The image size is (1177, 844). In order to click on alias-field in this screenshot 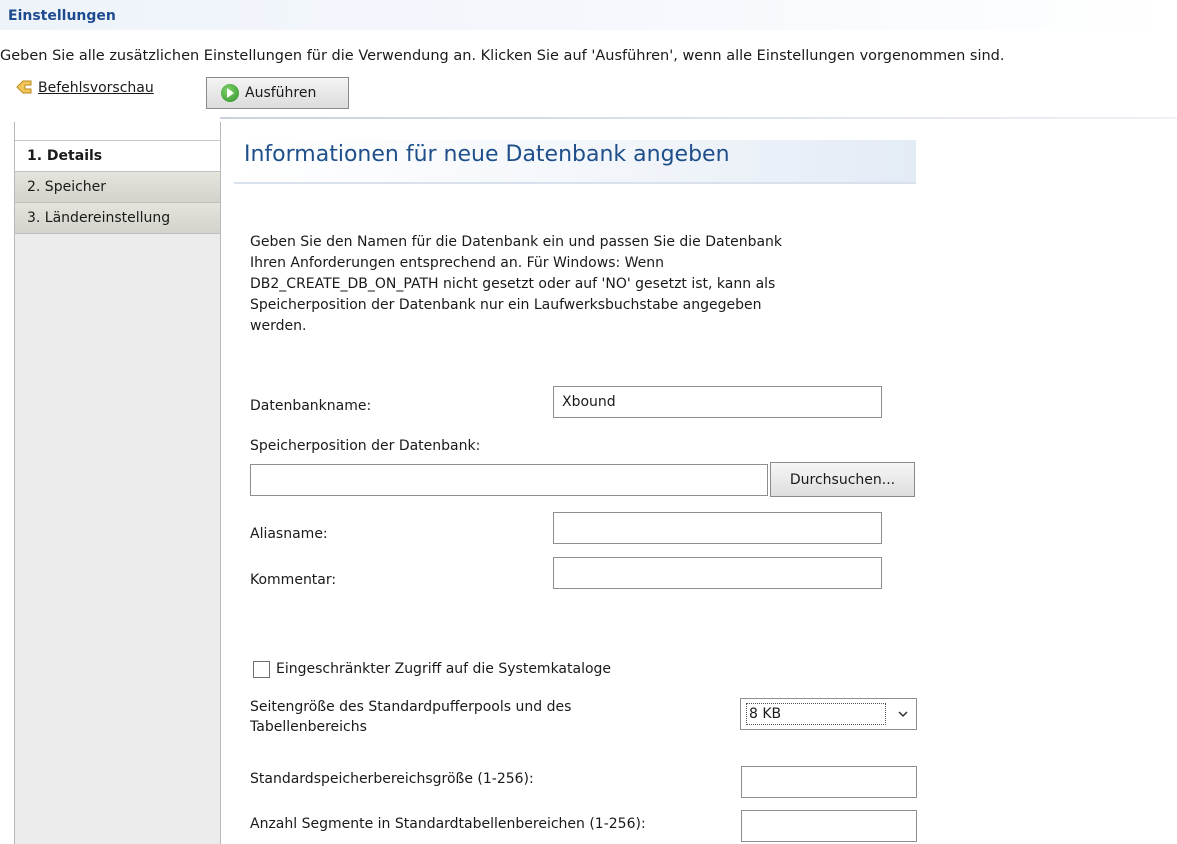, I will do `click(717, 528)`.